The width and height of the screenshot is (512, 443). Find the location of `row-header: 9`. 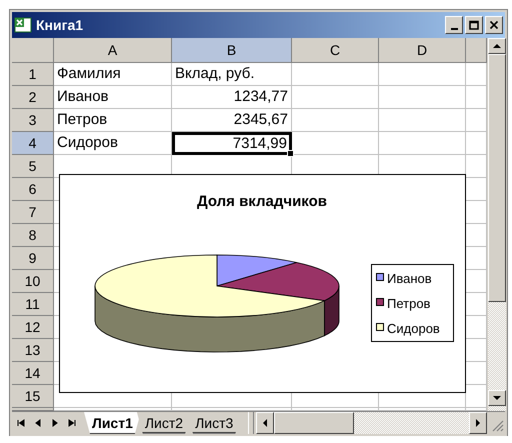

row-header: 9 is located at coordinates (33, 258).